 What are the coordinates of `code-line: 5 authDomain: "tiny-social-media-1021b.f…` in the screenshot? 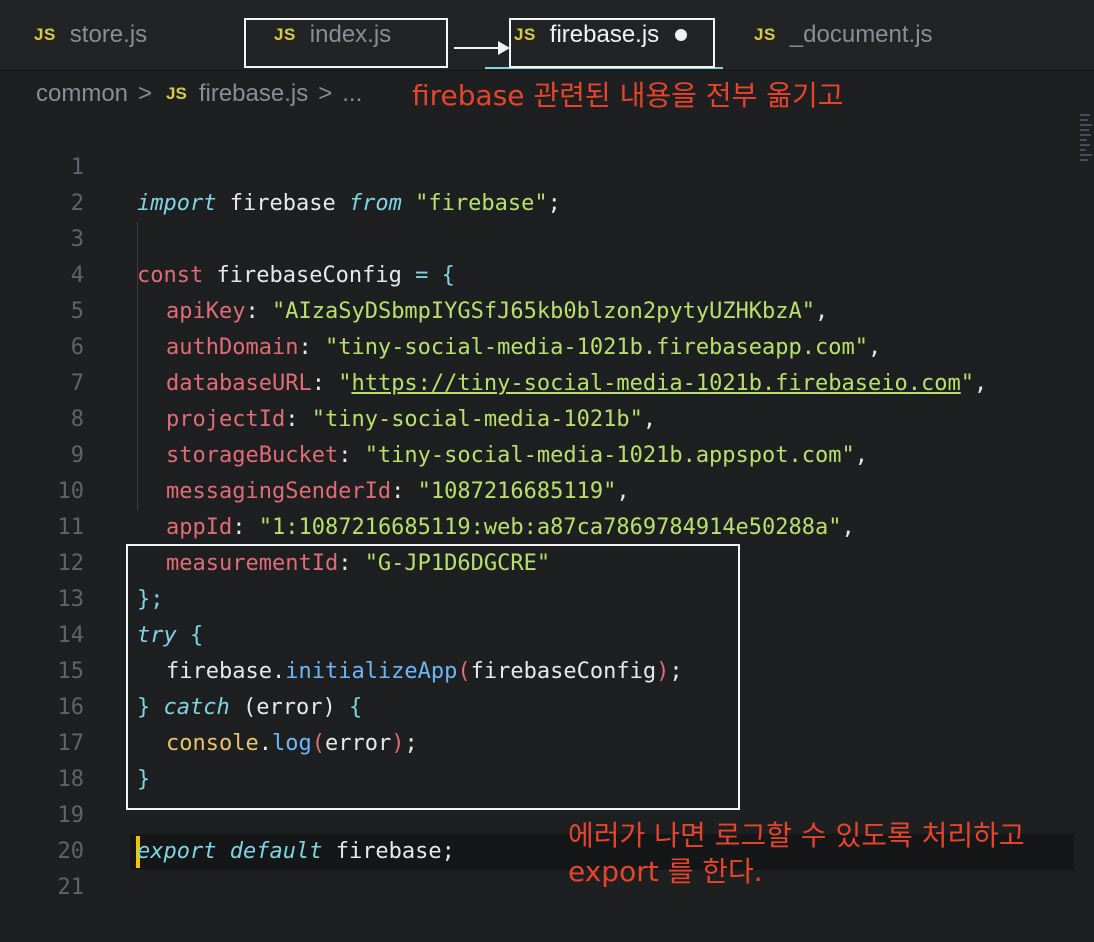 It's located at (547, 309).